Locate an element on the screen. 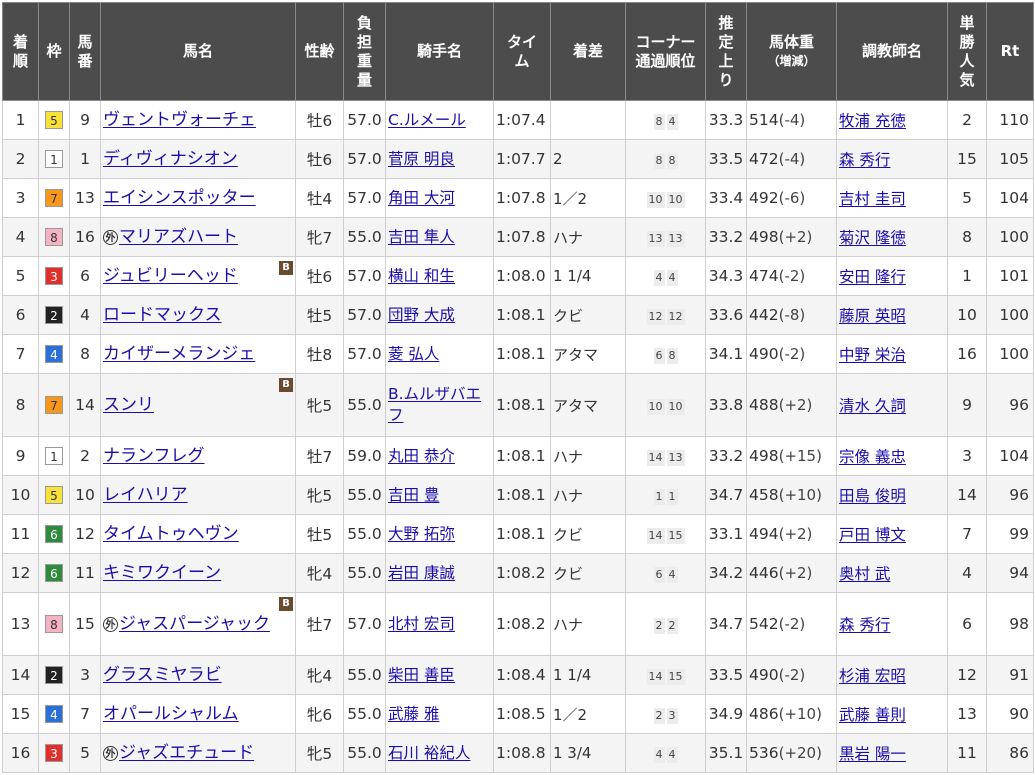 This screenshot has width=1035, height=775. horse-name-link: マリアズハート is located at coordinates (178, 237).